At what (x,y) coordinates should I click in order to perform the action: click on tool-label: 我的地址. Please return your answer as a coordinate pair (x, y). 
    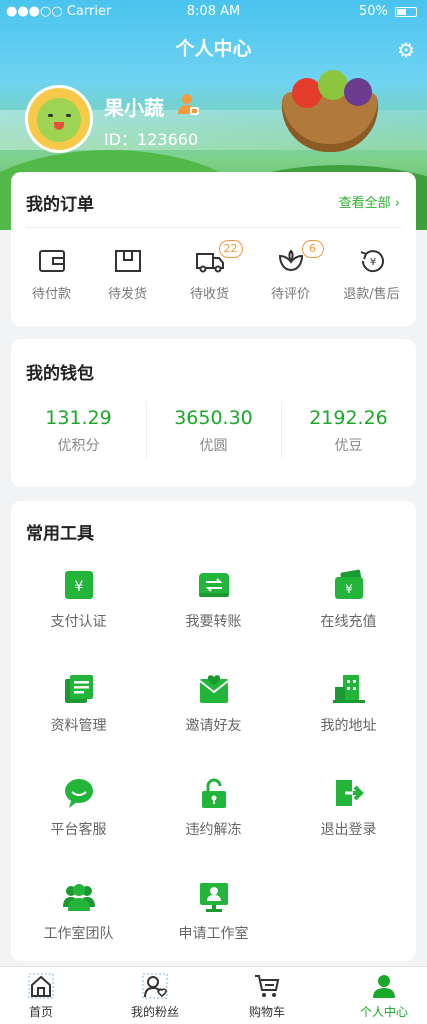
    Looking at the image, I should click on (348, 726).